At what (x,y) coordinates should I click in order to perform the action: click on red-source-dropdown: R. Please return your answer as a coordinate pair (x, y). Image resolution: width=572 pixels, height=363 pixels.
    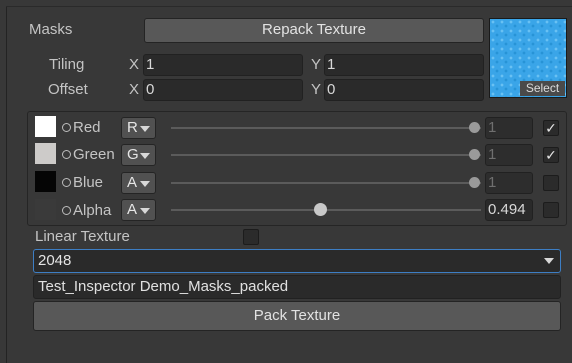
    Looking at the image, I should click on (138, 128).